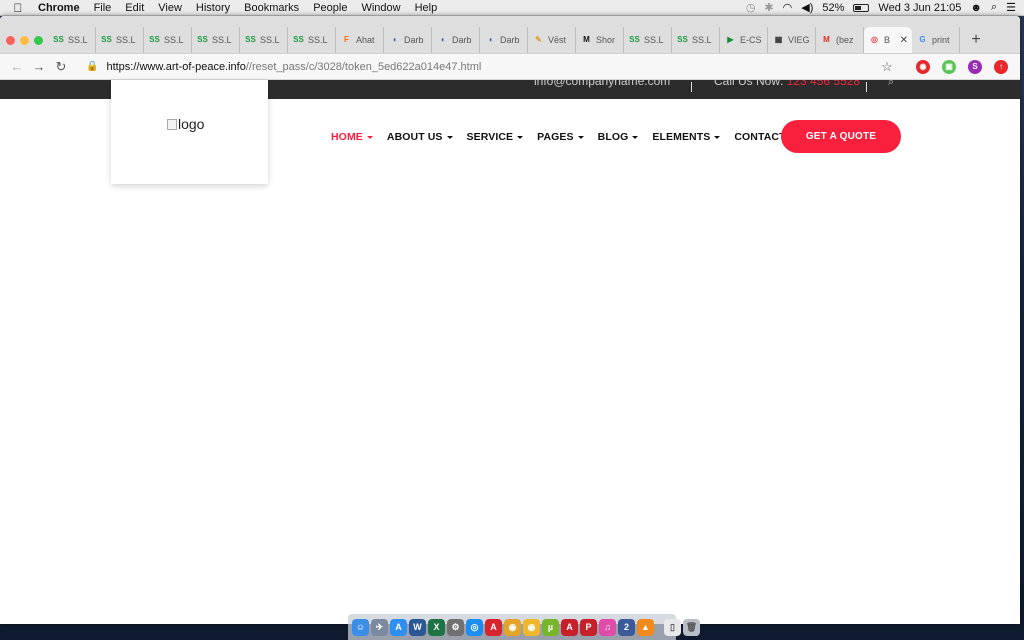 Image resolution: width=1024 pixels, height=640 pixels. What do you see at coordinates (271, 8) in the screenshot?
I see `menu-bookmarks: Bookmarks` at bounding box center [271, 8].